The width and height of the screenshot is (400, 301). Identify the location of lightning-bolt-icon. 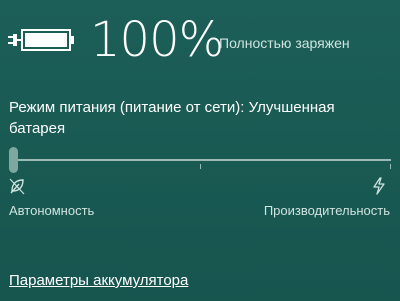
(379, 186).